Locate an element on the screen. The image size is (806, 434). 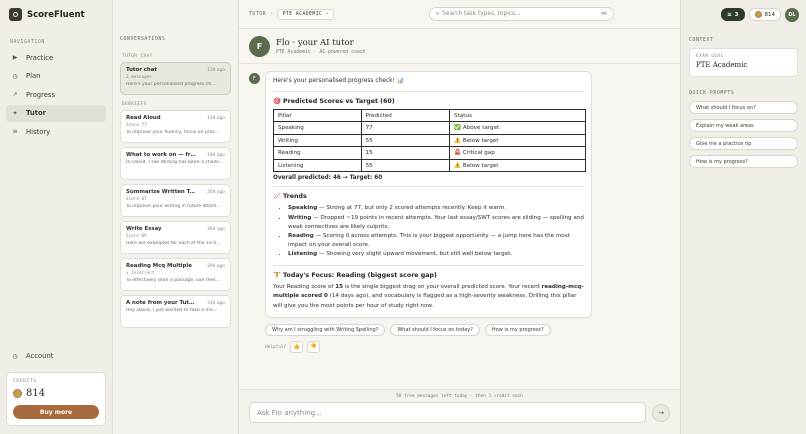
conversation-date: 31d ago is located at coordinates (216, 303).